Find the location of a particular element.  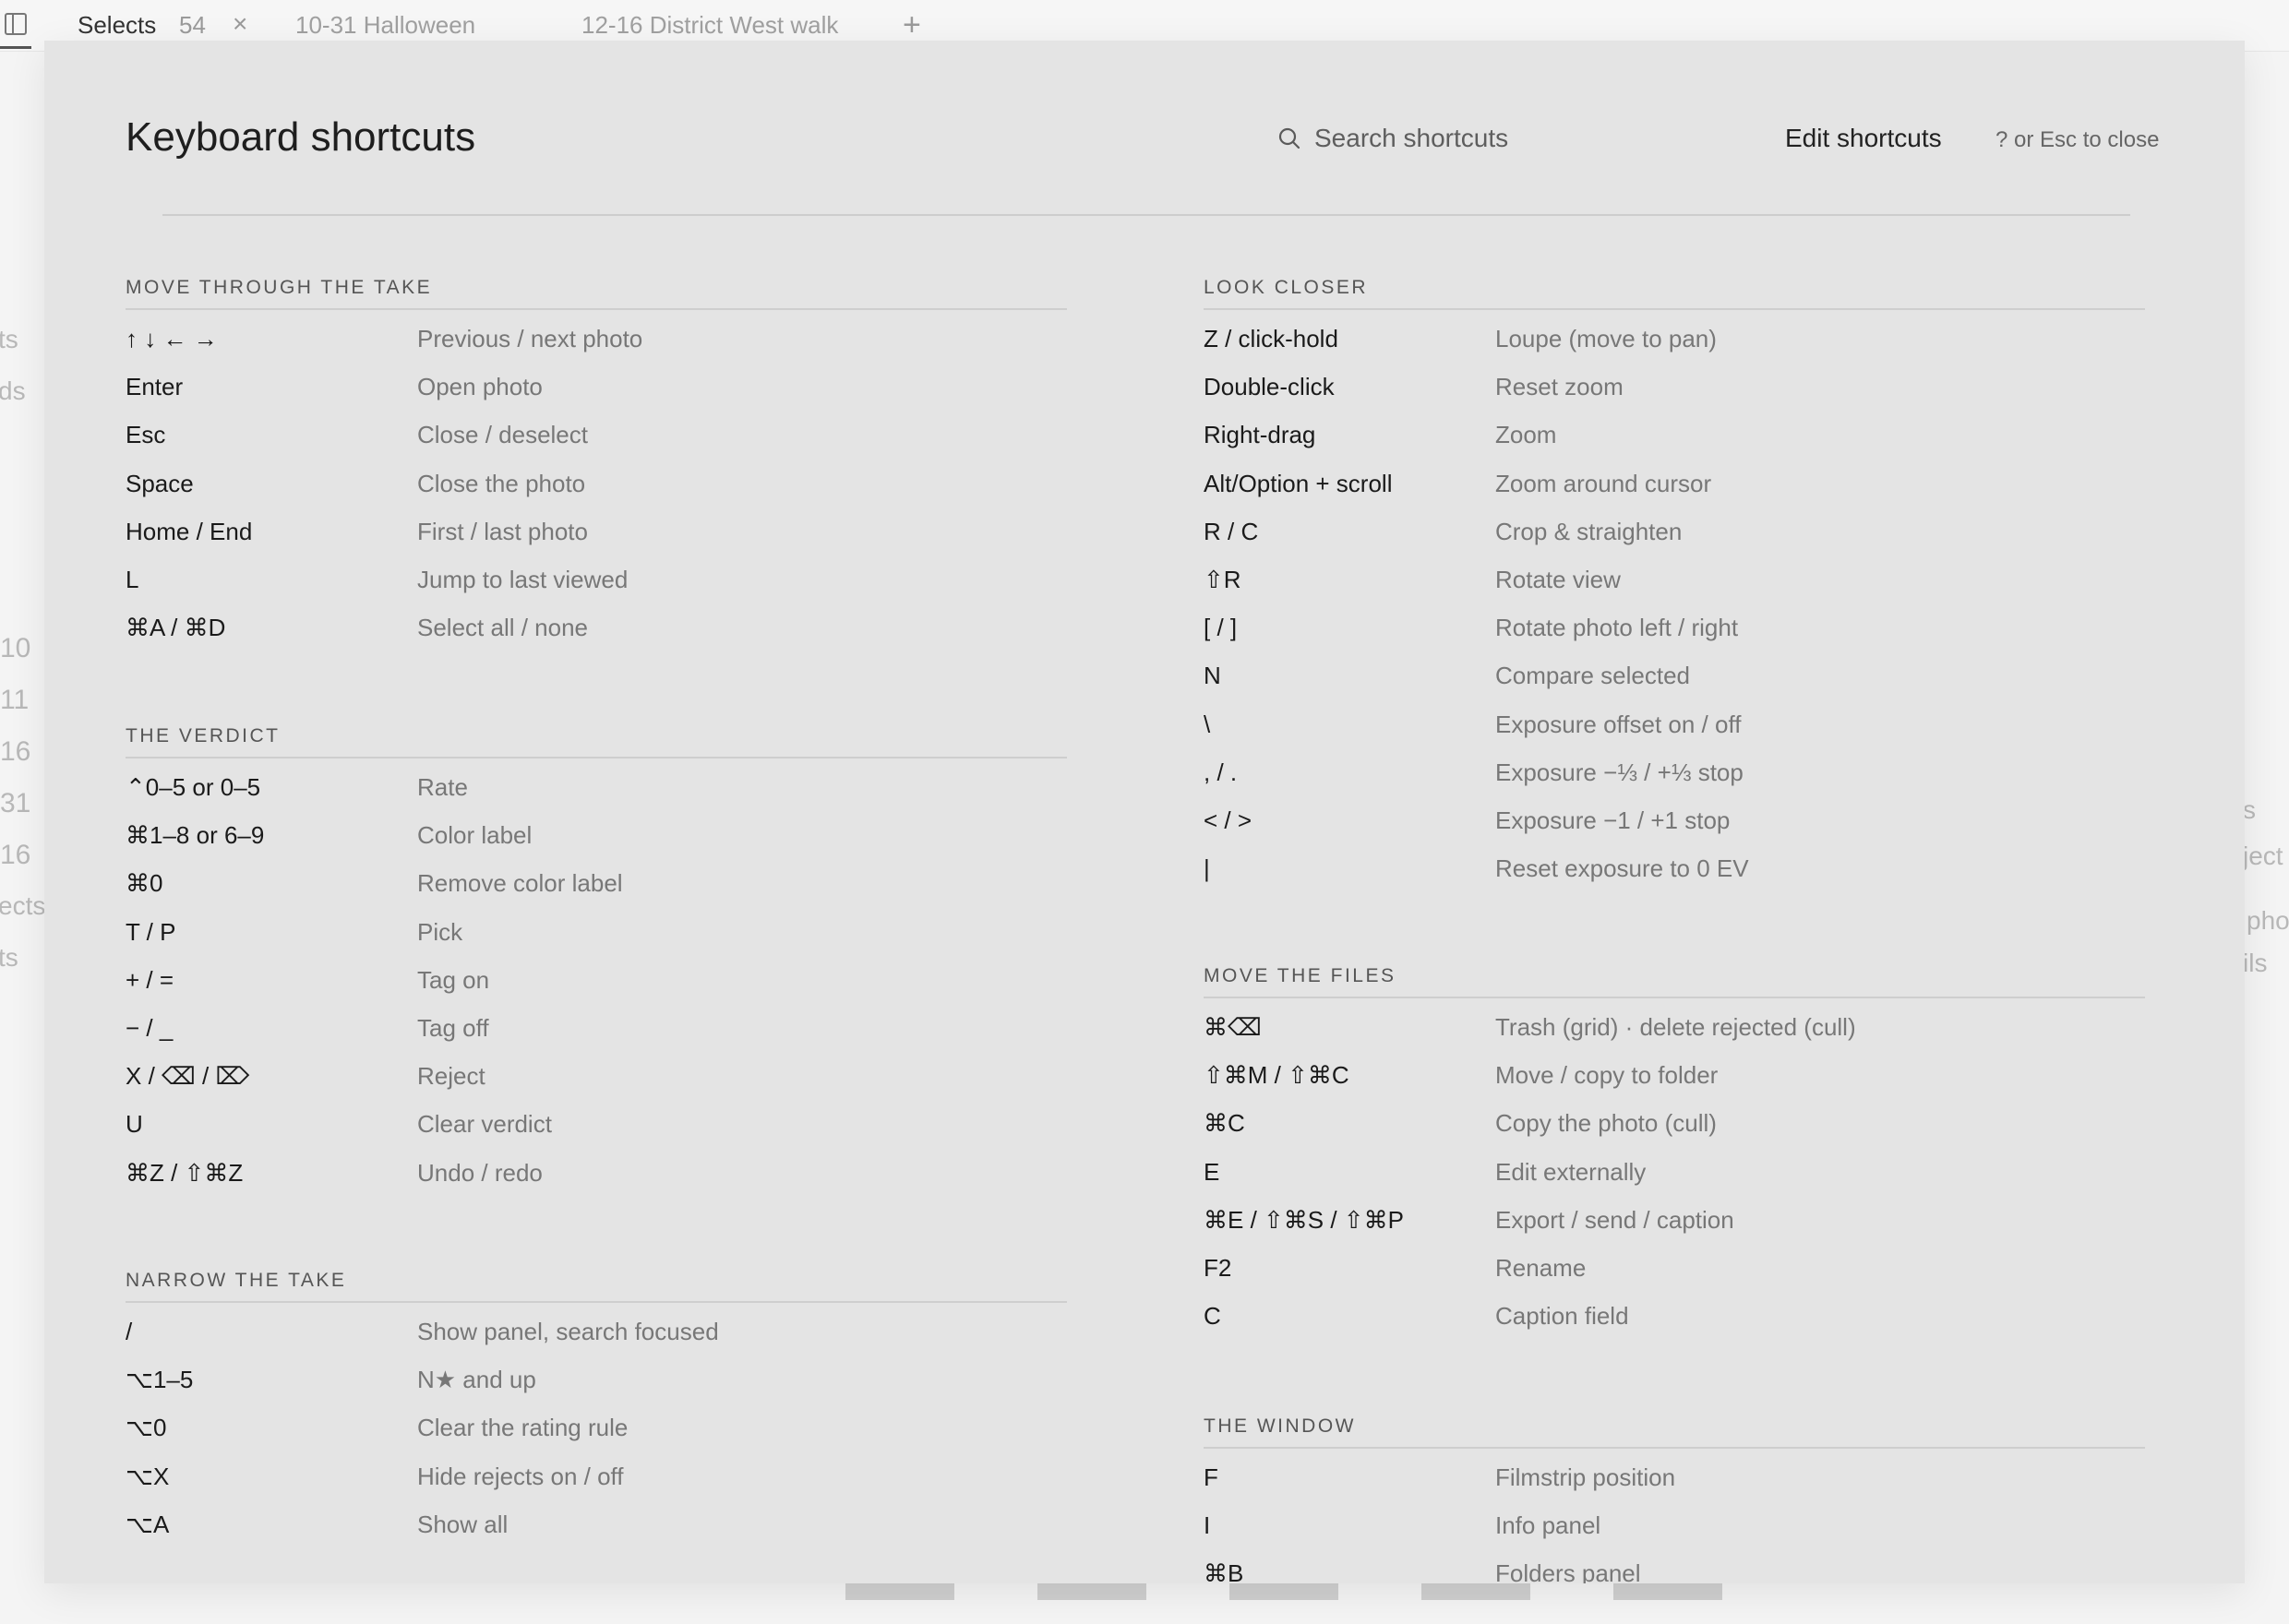

shortcut-row: Enter Open photo is located at coordinates (596, 395).